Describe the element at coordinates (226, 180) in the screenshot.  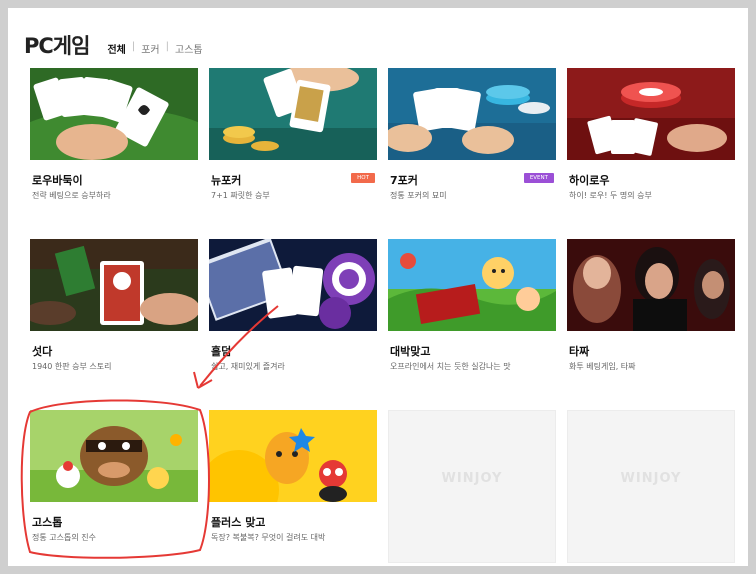
I see `game-name: 뉴포커` at that location.